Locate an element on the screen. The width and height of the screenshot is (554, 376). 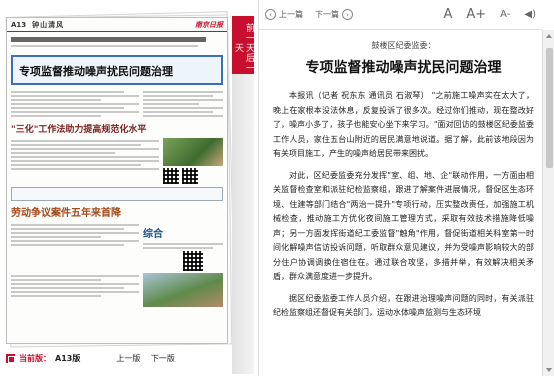
newspaper-lower-article-title: 劳动争议案件五年来首降 is located at coordinates (117, 211).